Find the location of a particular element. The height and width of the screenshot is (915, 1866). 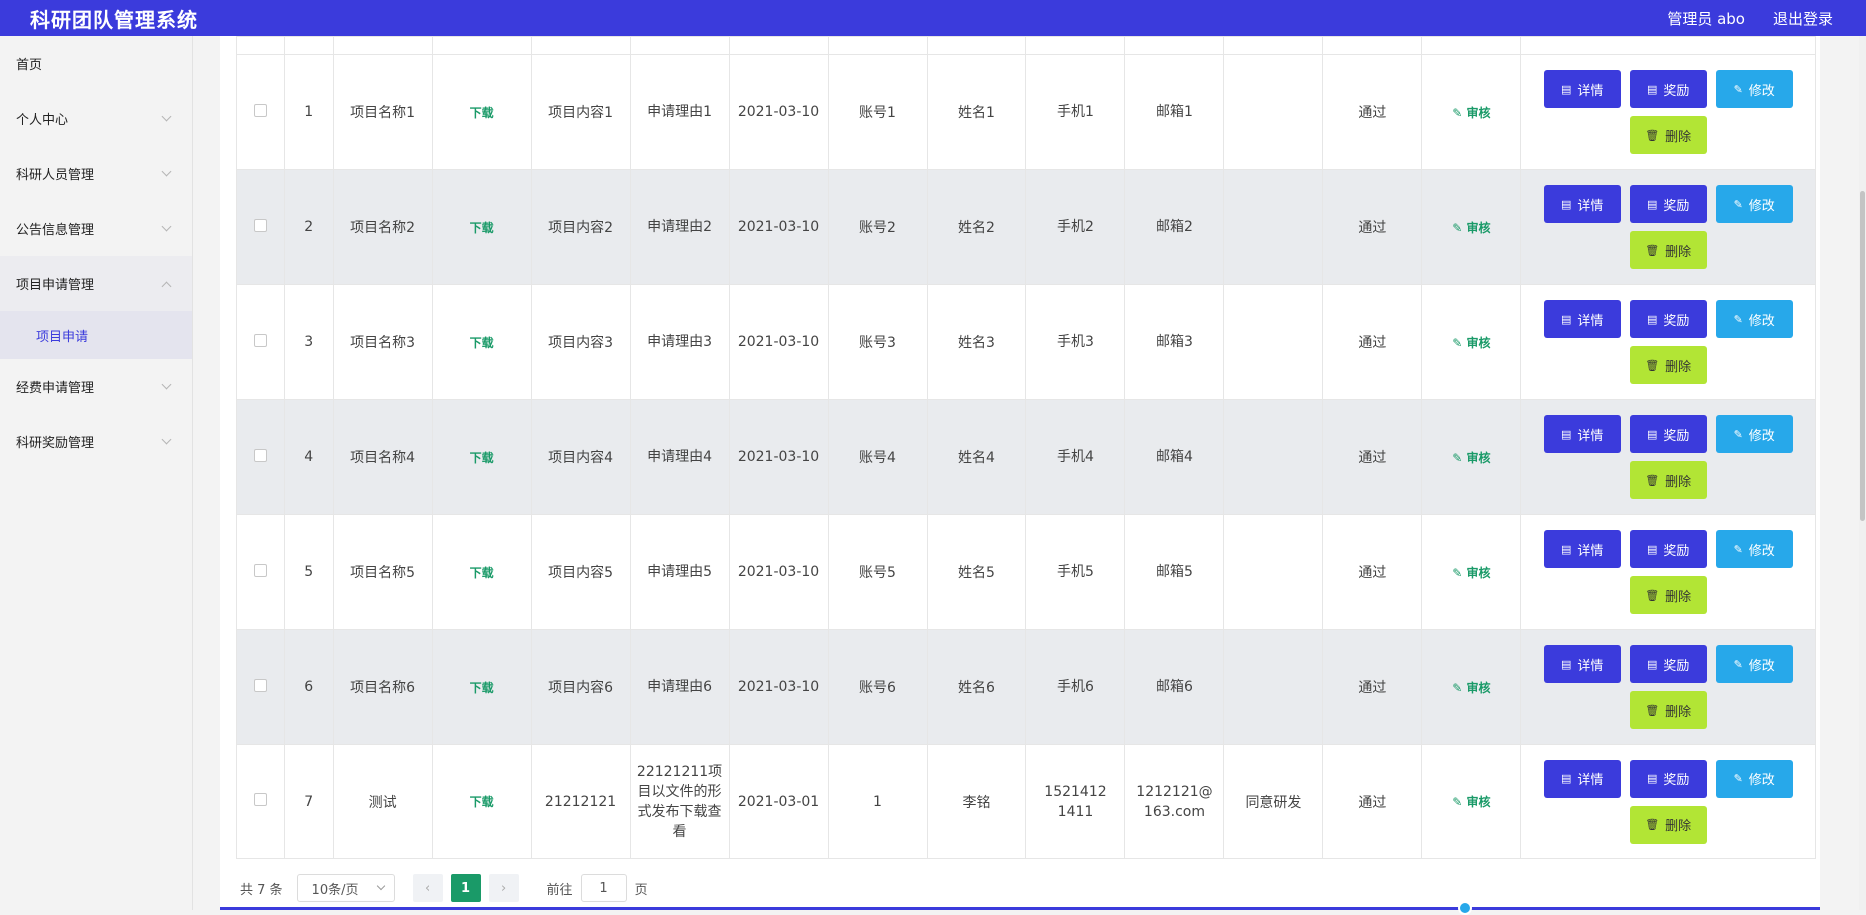

page-size-select: 10条/页 is located at coordinates (345, 888).